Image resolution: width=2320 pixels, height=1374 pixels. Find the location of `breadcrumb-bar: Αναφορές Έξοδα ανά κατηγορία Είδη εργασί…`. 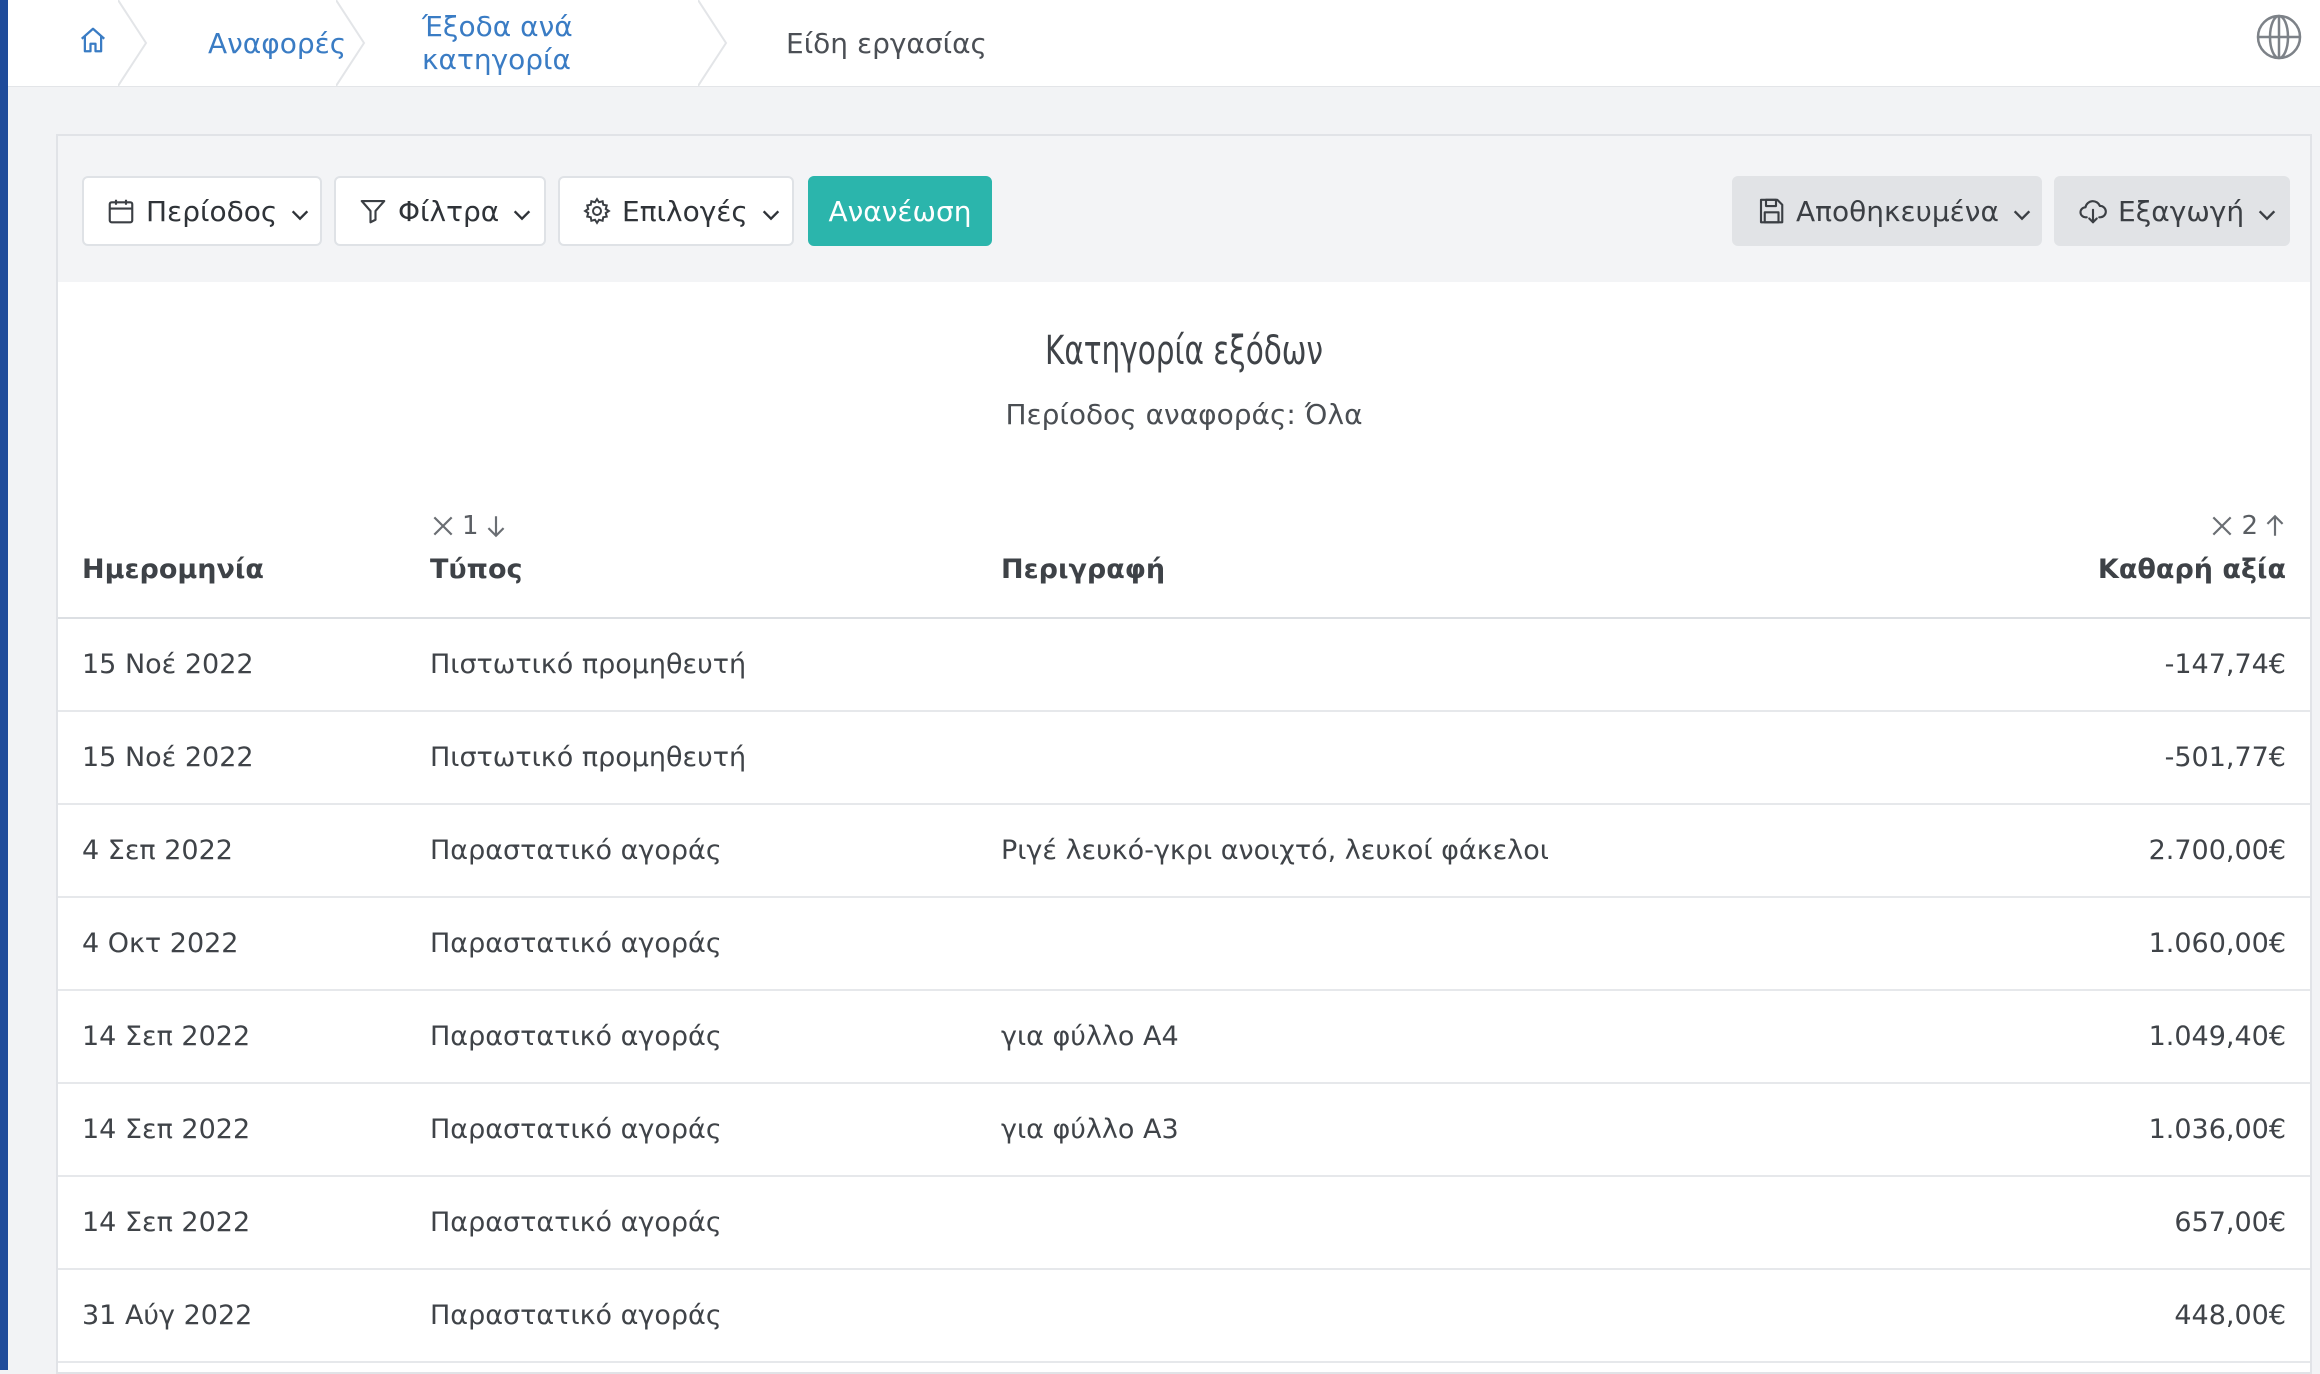

breadcrumb-bar: Αναφορές Έξοδα ανά κατηγορία Είδη εργασί… is located at coordinates (1164, 43).